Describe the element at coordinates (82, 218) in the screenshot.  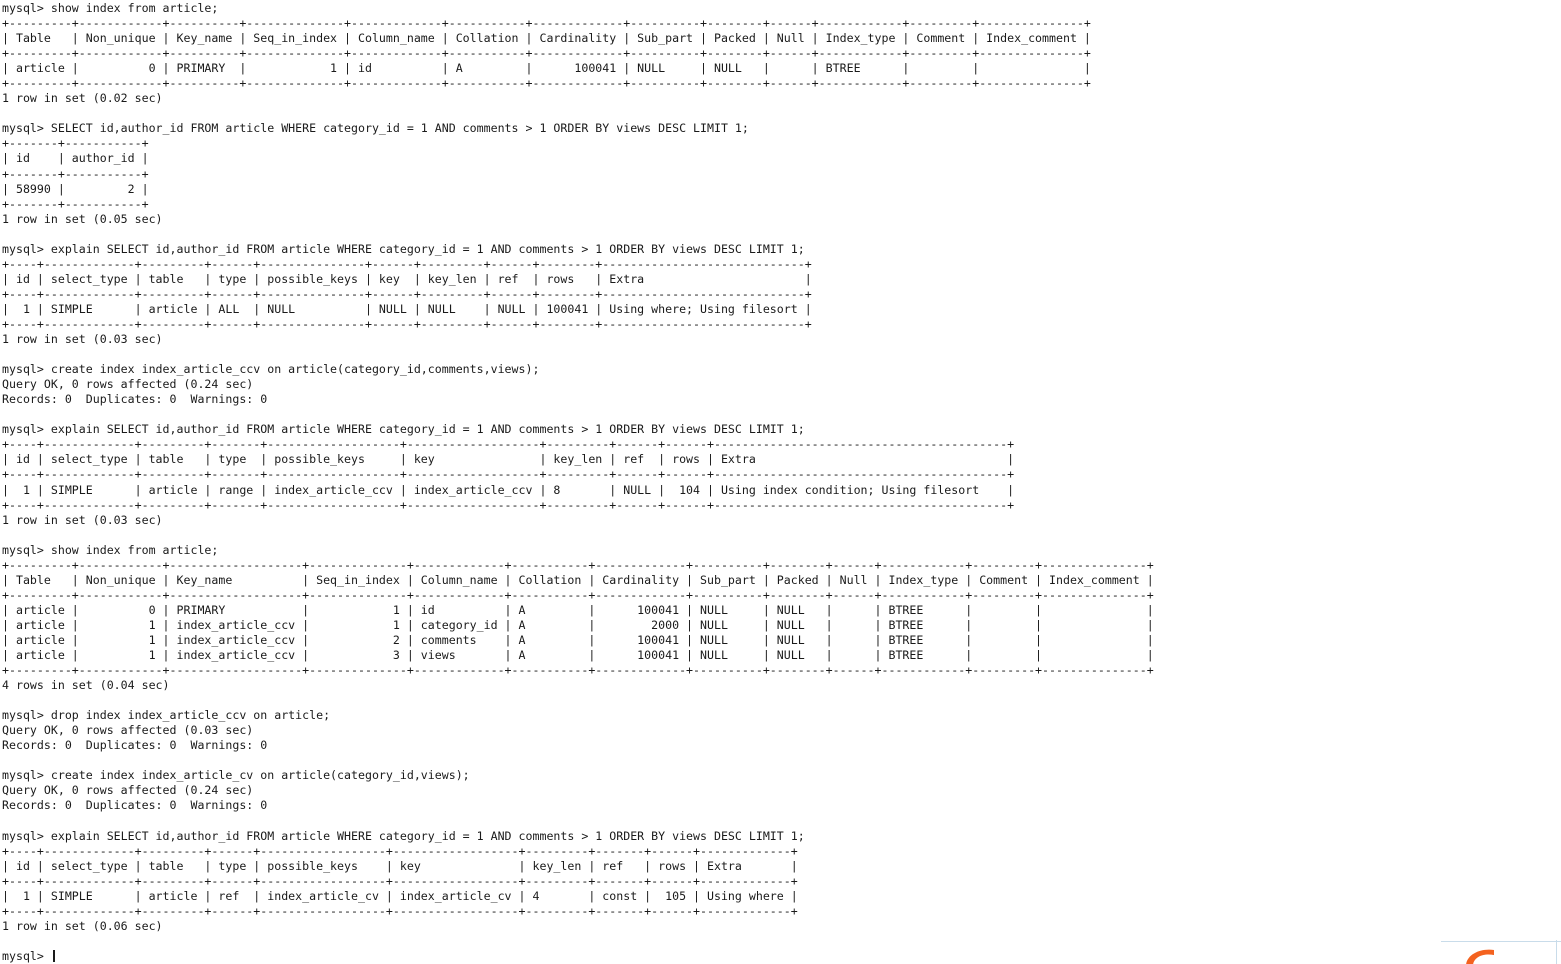
I see `status-line: 1 row in set (0.05 sec)` at that location.